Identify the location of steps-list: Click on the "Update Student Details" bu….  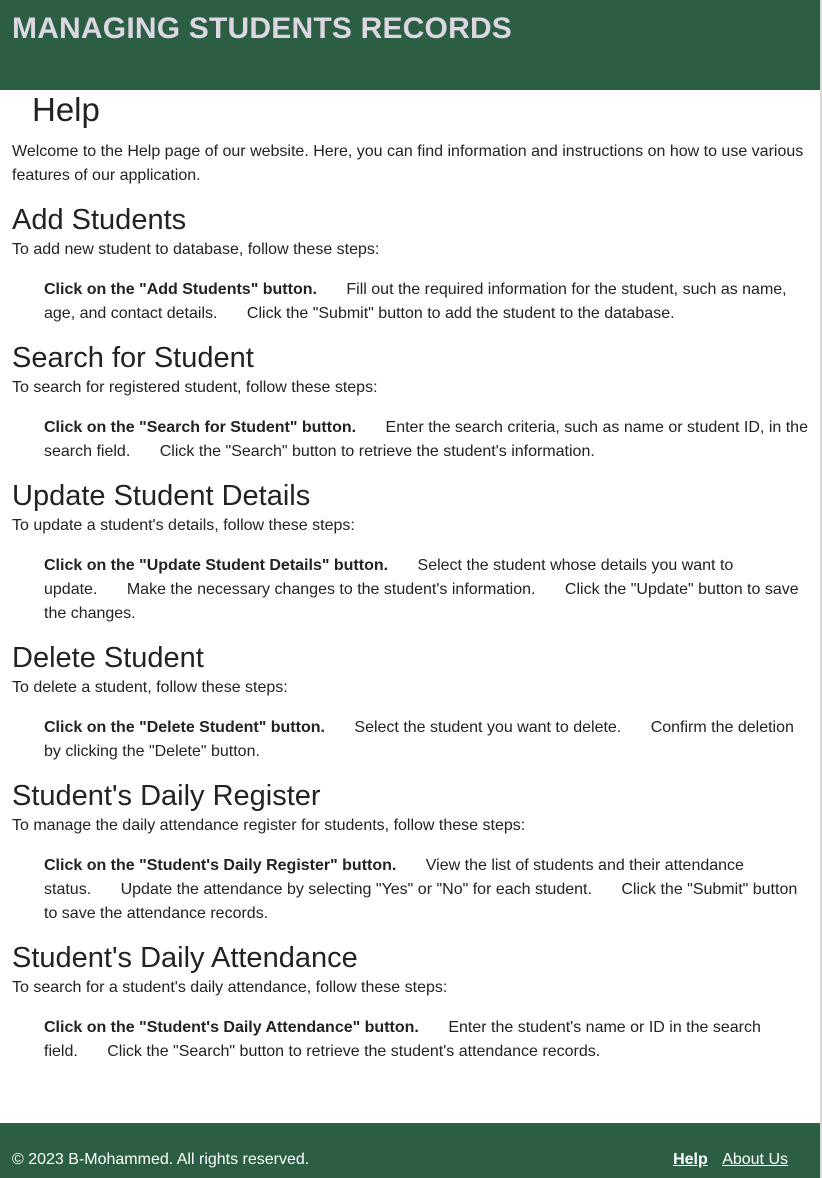
(426, 590).